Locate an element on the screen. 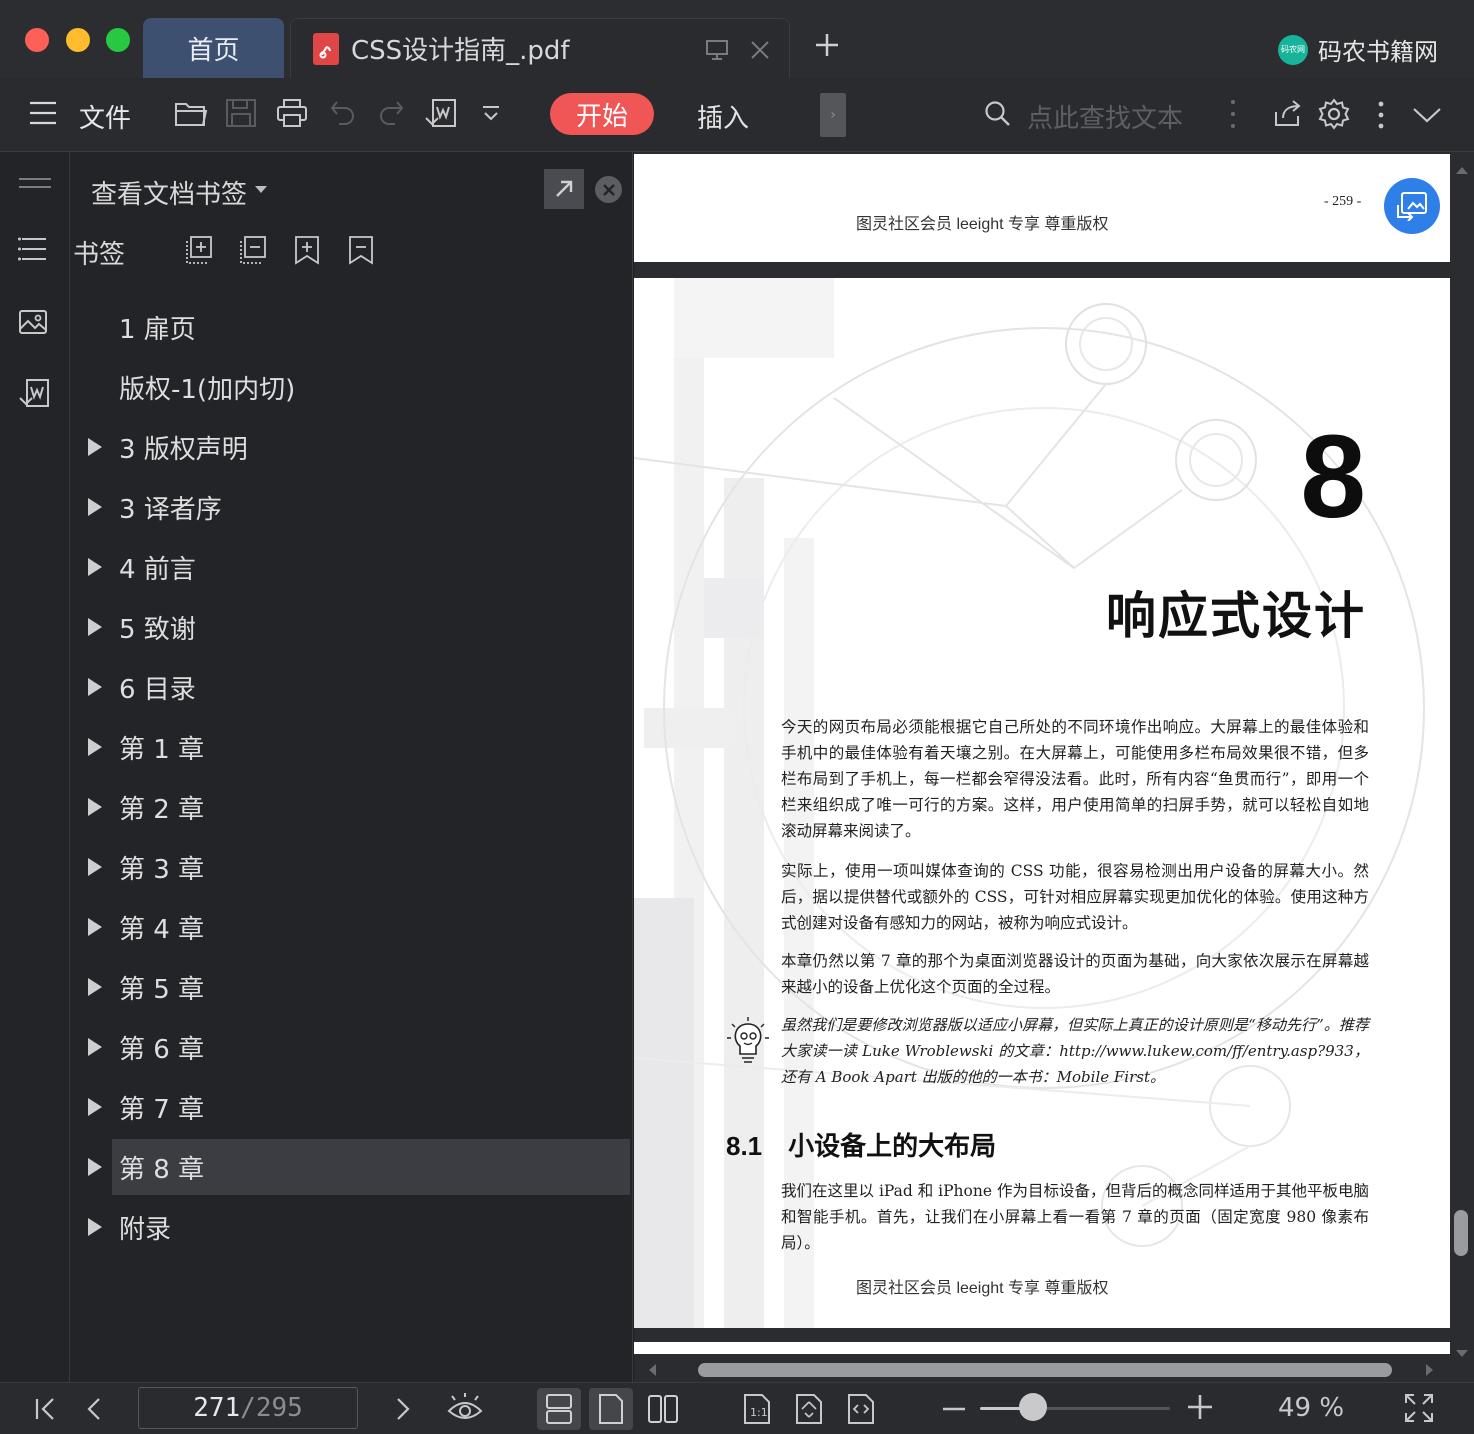  caret-down-icon is located at coordinates (261, 189).